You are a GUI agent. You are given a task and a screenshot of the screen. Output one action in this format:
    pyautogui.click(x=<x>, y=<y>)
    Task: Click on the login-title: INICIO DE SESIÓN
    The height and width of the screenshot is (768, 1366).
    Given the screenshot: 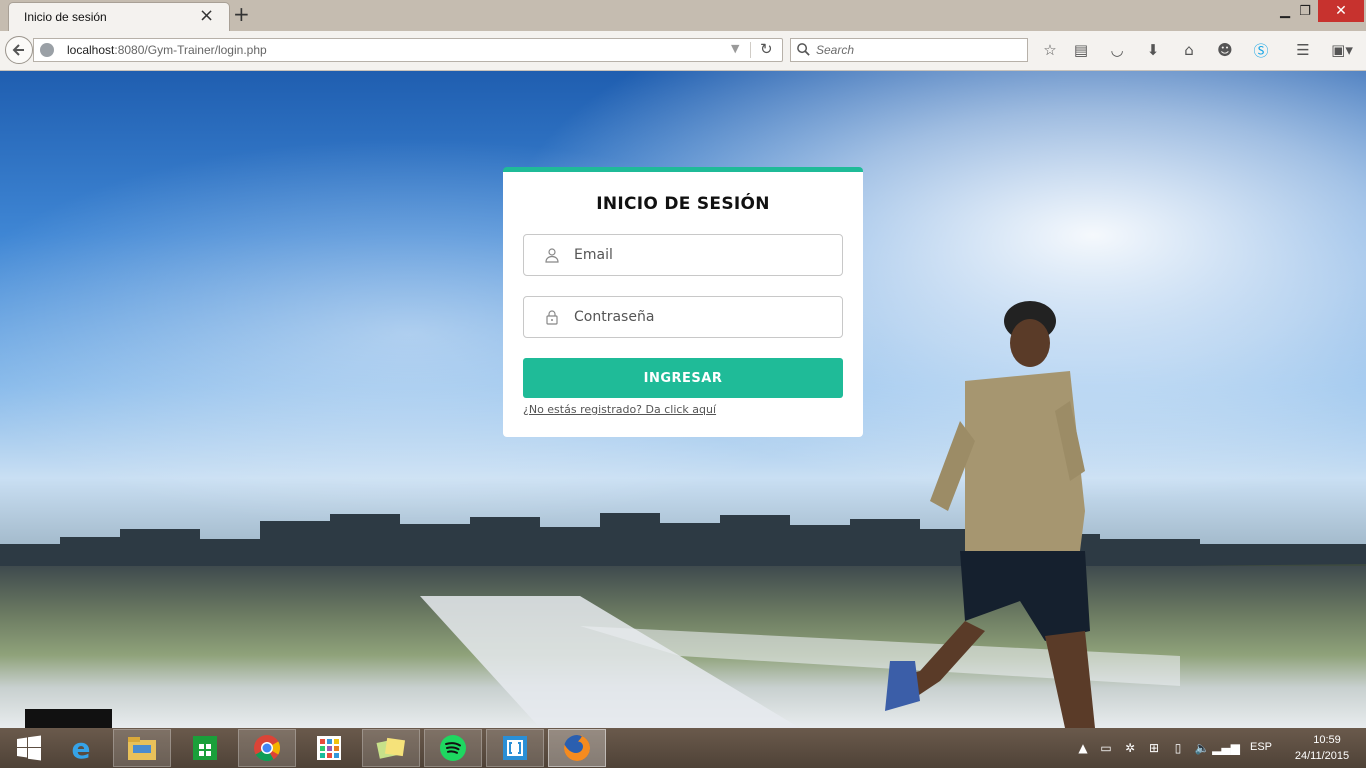 What is the action you would take?
    pyautogui.click(x=683, y=204)
    